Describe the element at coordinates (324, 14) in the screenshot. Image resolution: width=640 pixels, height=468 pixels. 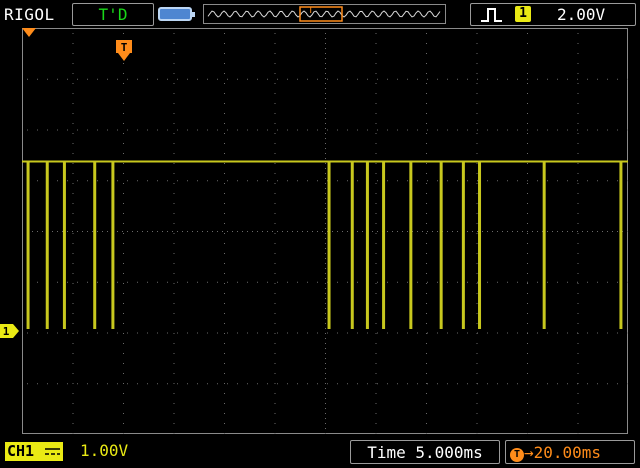
I see `memory-waveform-icon: T` at that location.